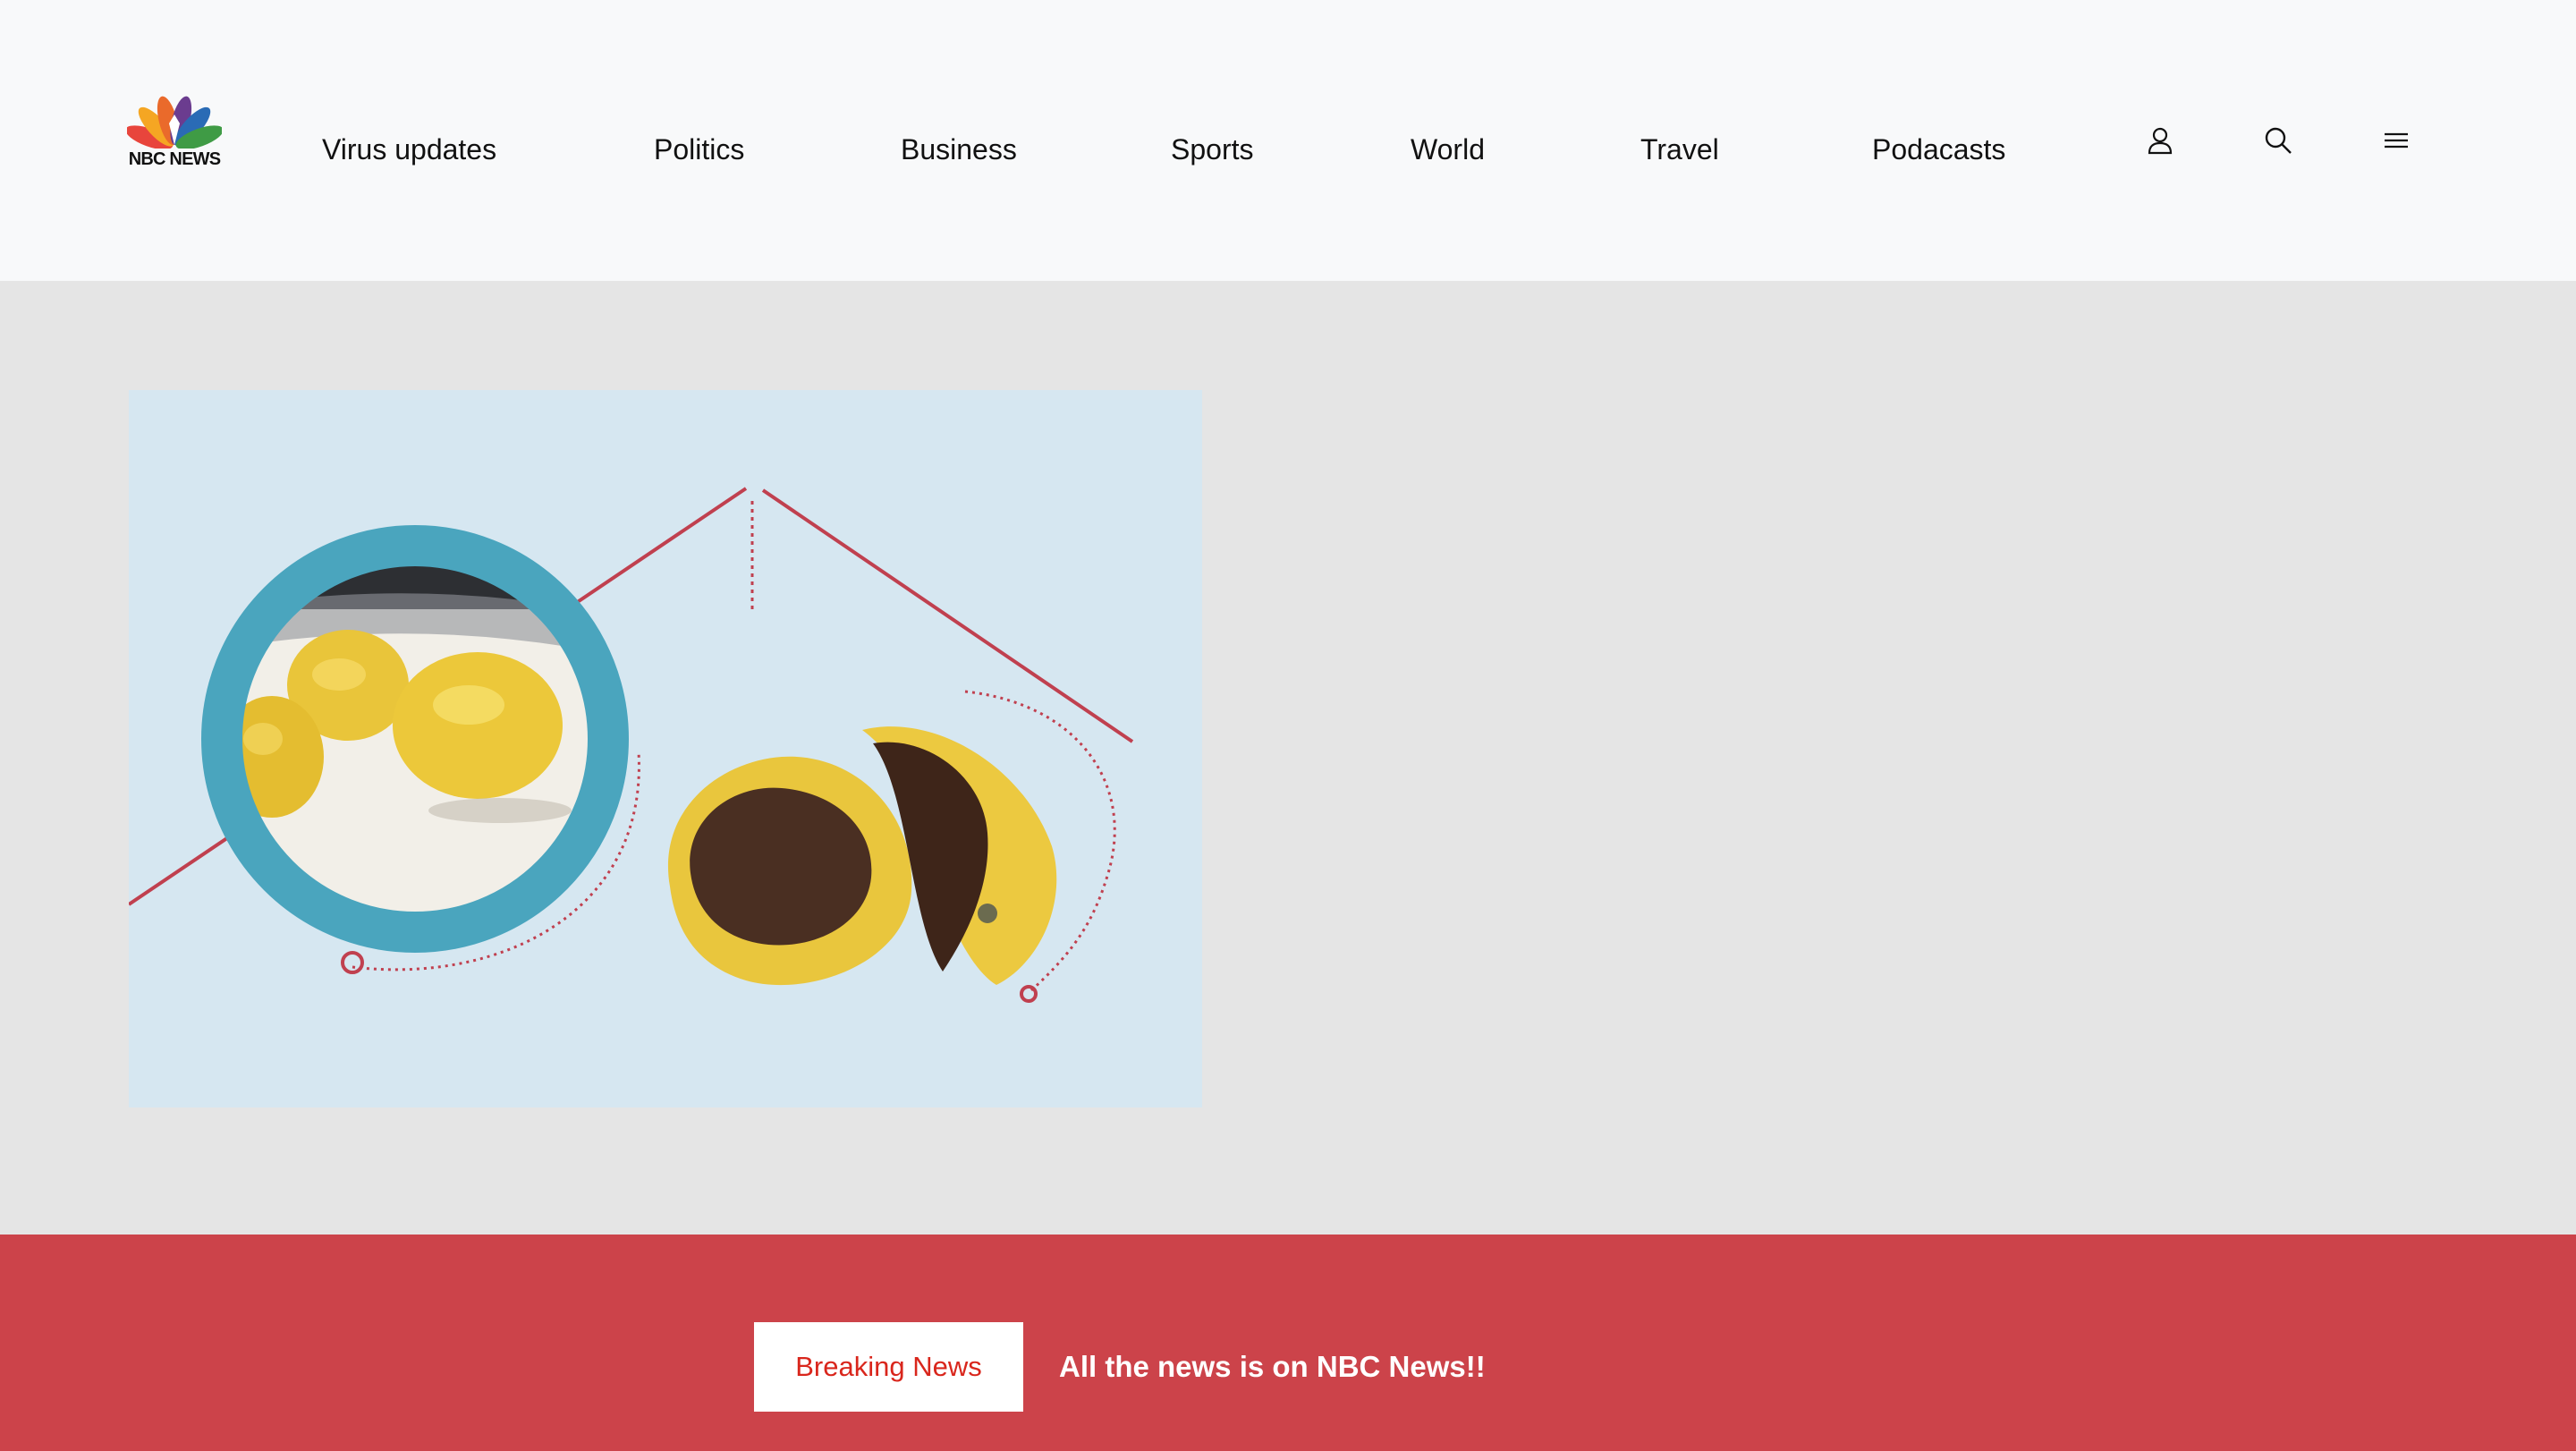 This screenshot has height=1451, width=2576. I want to click on nav-politics: Politics, so click(699, 149).